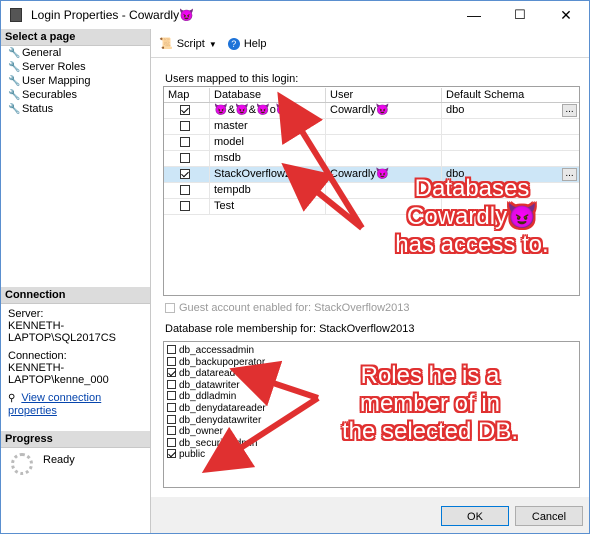 This screenshot has width=590, height=534. I want to click on role-label: db_ddladmin, so click(208, 397).